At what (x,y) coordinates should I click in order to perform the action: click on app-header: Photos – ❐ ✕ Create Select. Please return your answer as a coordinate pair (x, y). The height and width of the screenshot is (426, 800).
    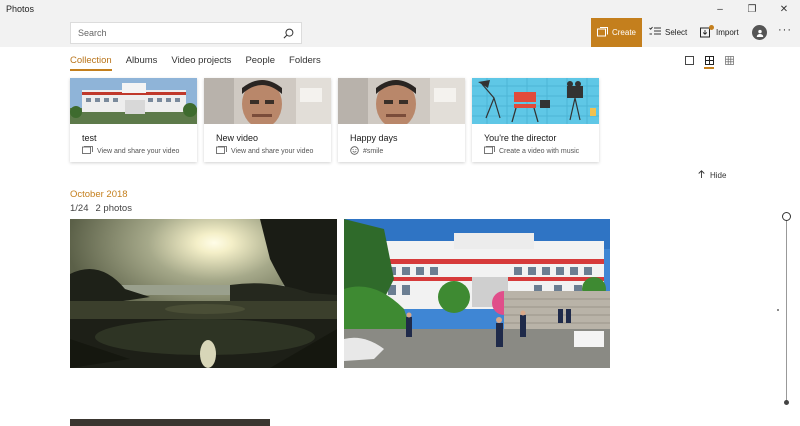
    Looking at the image, I should click on (400, 23).